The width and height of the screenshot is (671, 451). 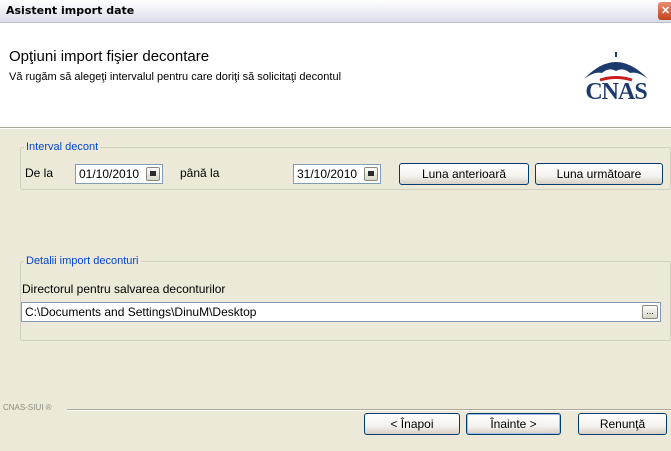 I want to click on to-date-field: 31/10/2010, so click(x=337, y=174).